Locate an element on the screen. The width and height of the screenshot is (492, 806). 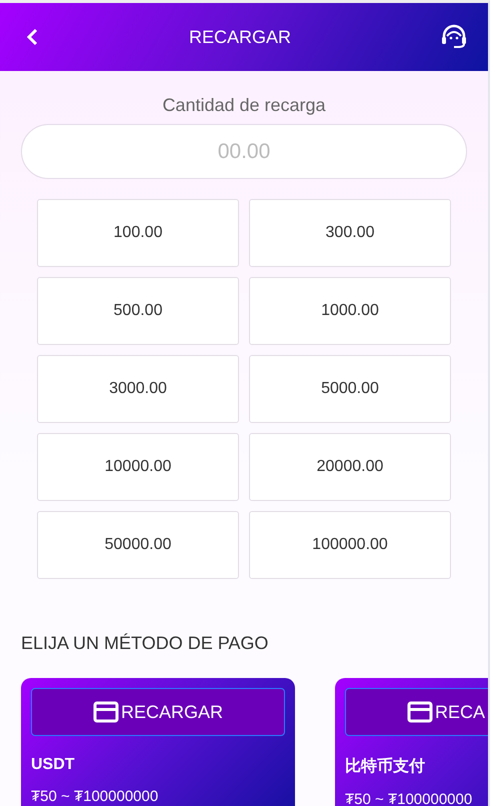
amount-option: 5000.00 is located at coordinates (350, 389).